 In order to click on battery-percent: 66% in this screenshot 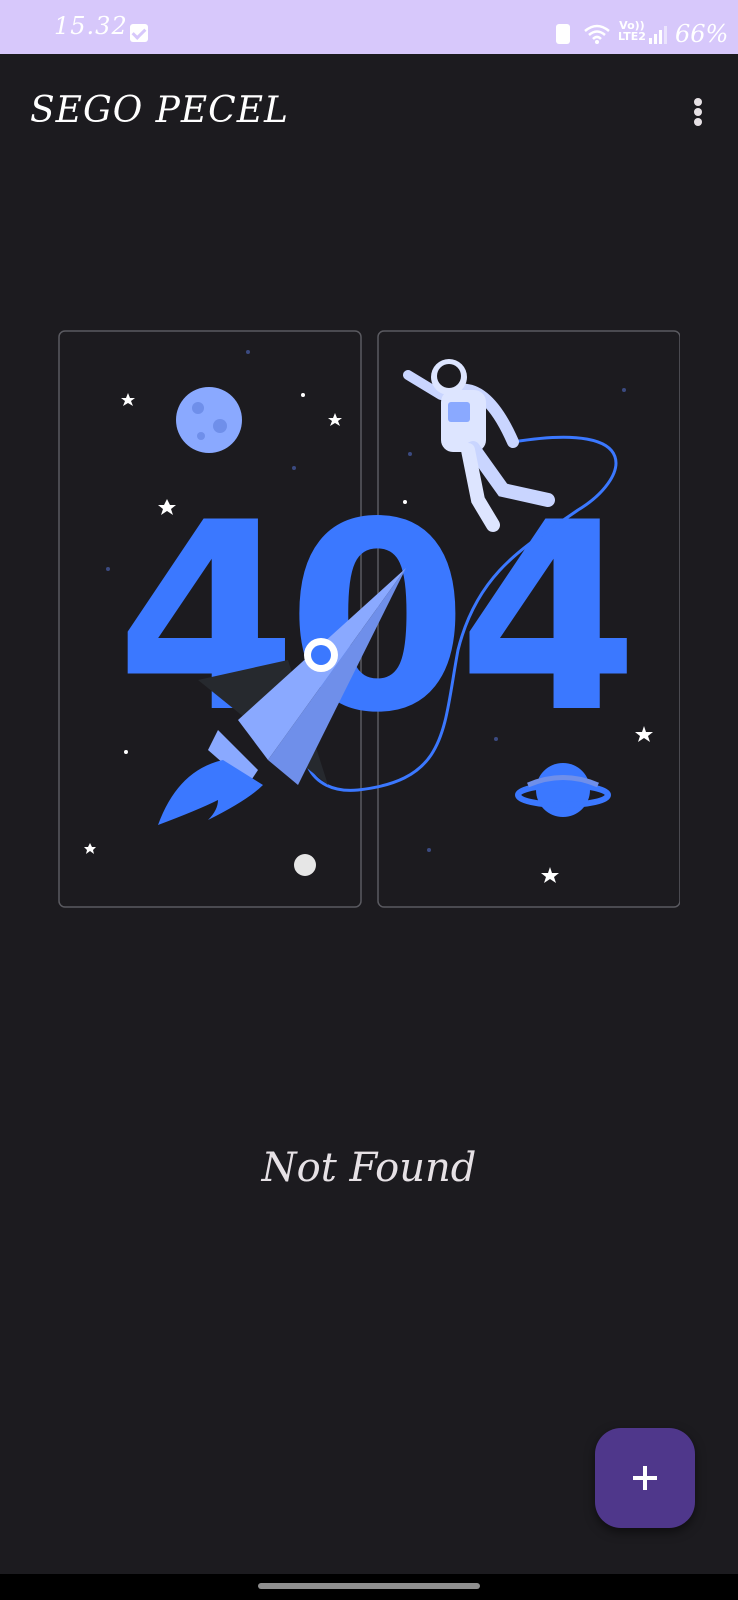, I will do `click(702, 34)`.